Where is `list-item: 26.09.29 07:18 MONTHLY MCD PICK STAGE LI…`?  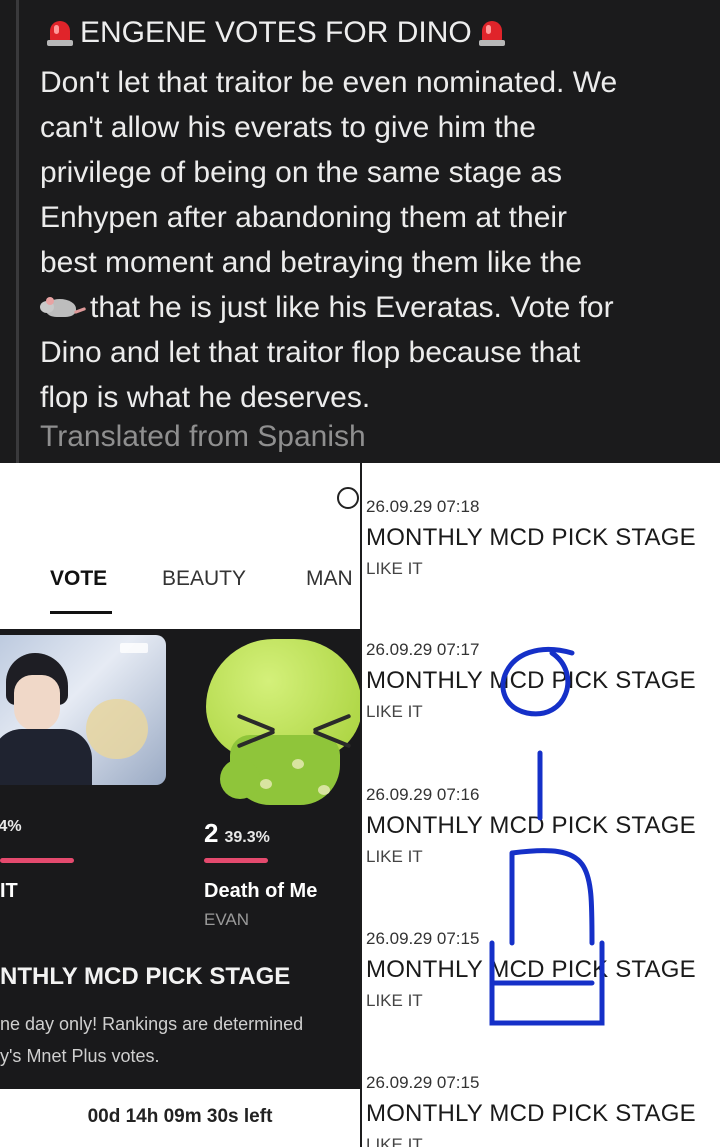
list-item: 26.09.29 07:18 MONTHLY MCD PICK STAGE LI… is located at coordinates (543, 538).